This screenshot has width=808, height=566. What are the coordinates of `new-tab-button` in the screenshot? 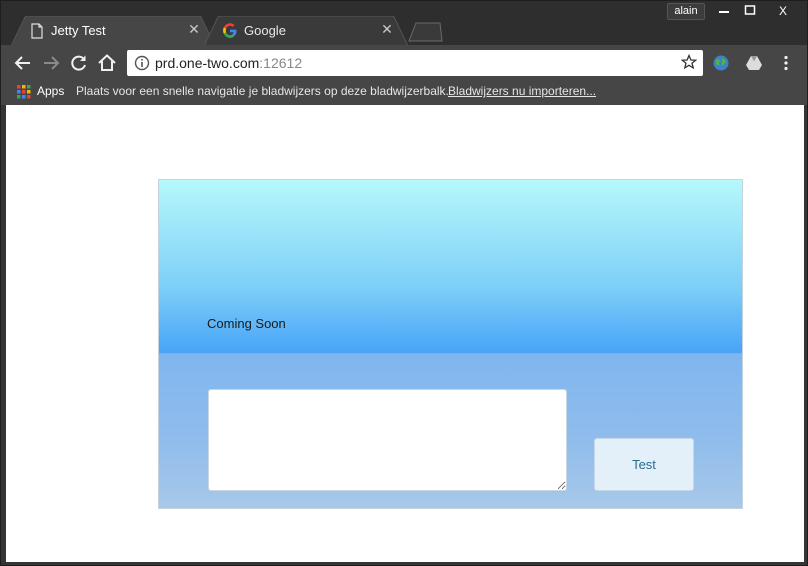 It's located at (425, 32).